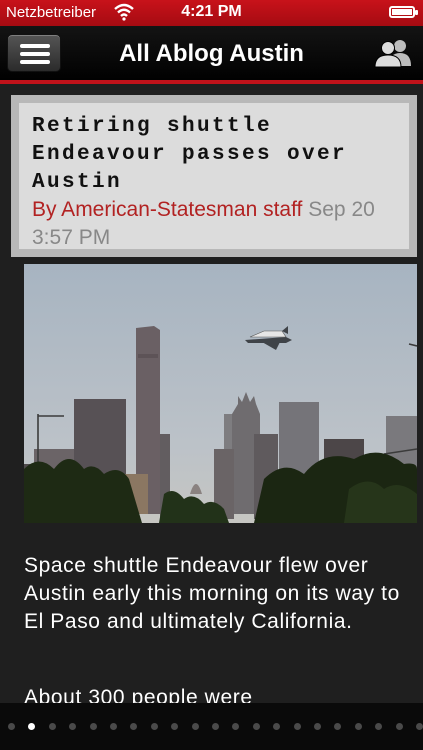 The width and height of the screenshot is (423, 750). I want to click on status-bar: Netzbetreiber 4:21 PM, so click(211, 13).